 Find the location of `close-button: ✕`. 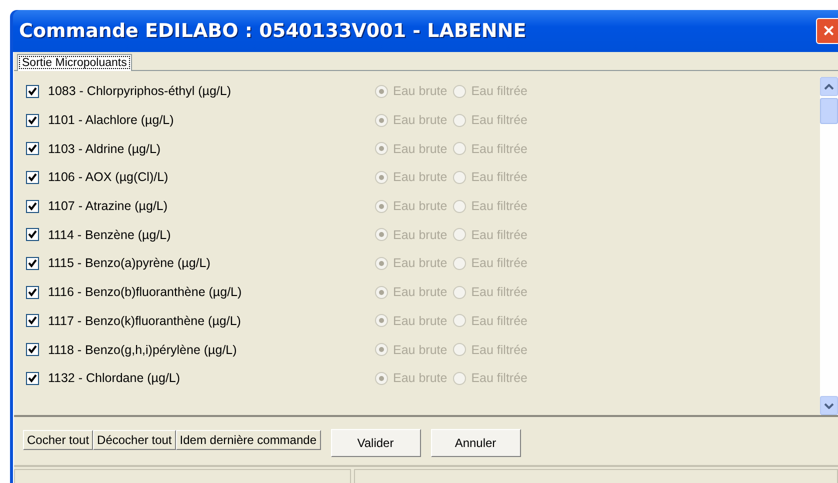

close-button: ✕ is located at coordinates (827, 31).